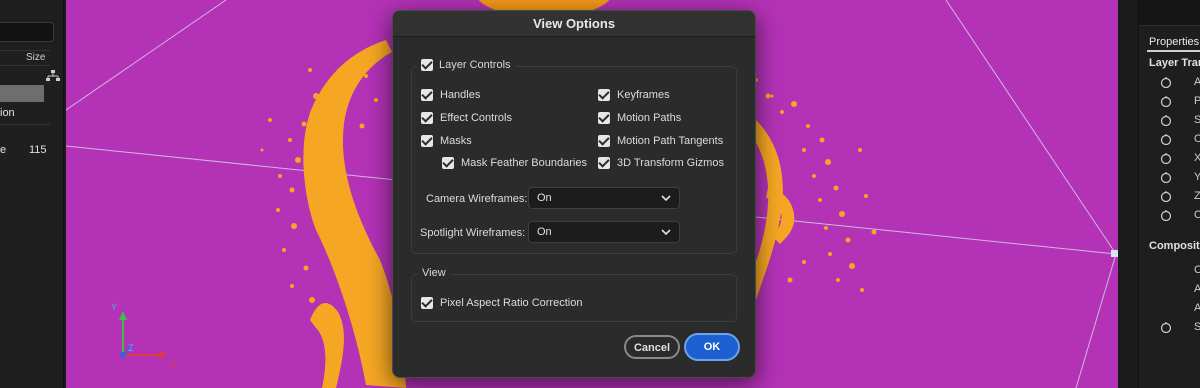 The width and height of the screenshot is (1200, 388). I want to click on selected-project-item, so click(22, 93).